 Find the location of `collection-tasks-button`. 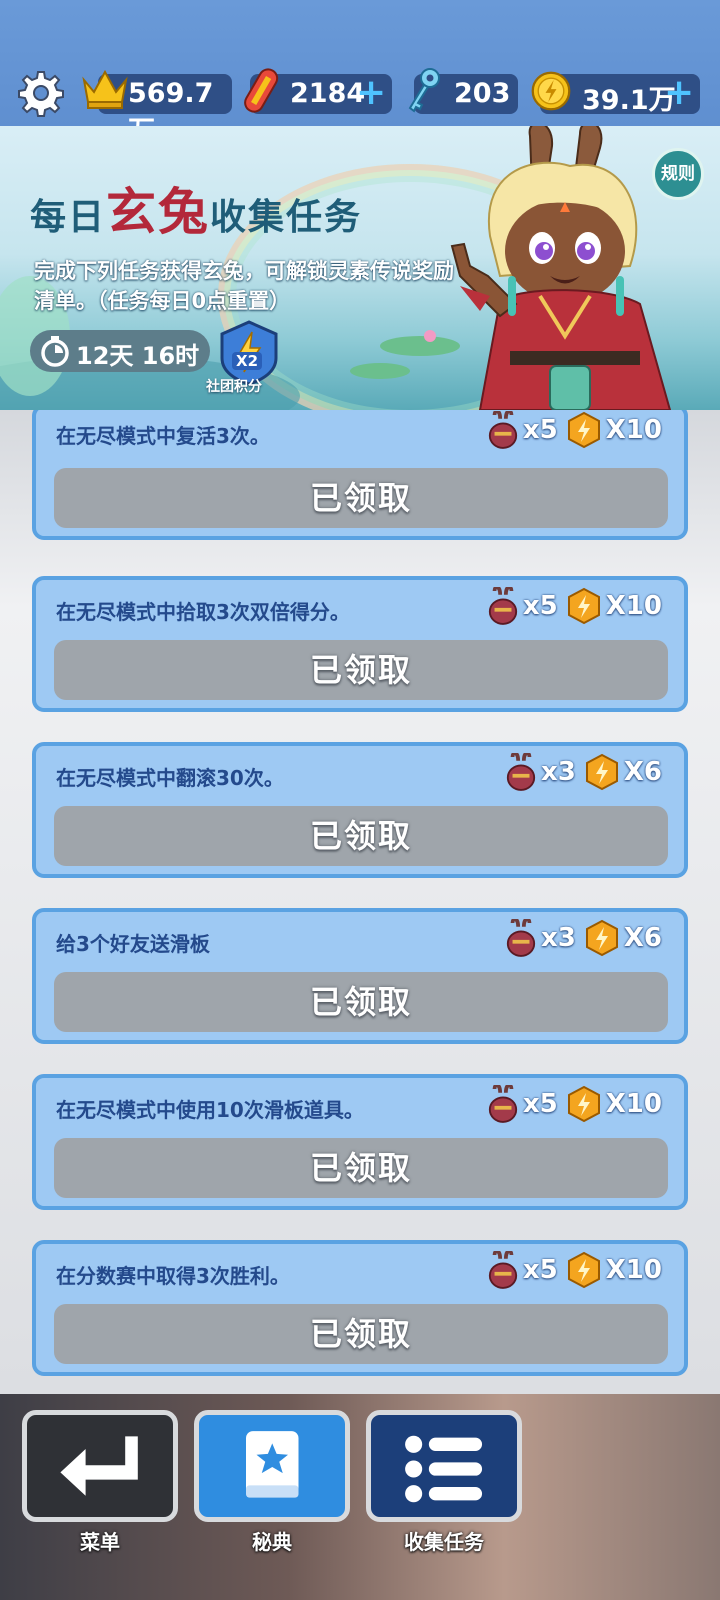

collection-tasks-button is located at coordinates (444, 1466).